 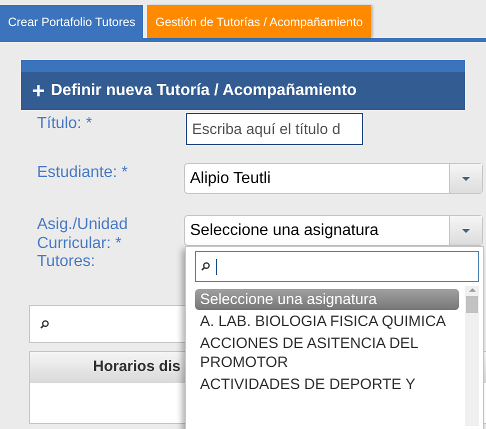 I want to click on dropdown-search-field, so click(x=337, y=266).